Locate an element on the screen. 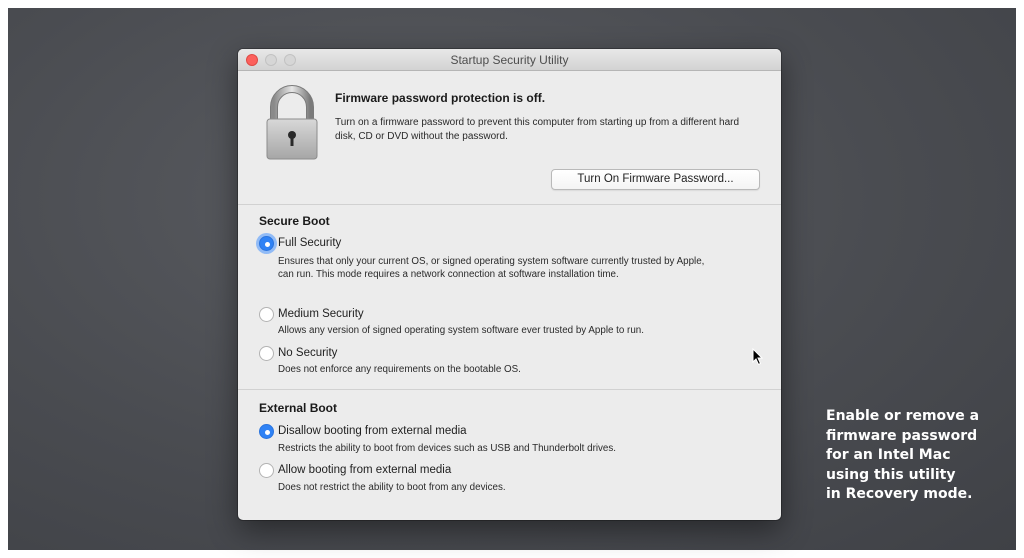 Image resolution: width=1024 pixels, height=558 pixels. disallow-external-boot-label: Disallow booting from external media is located at coordinates (372, 431).